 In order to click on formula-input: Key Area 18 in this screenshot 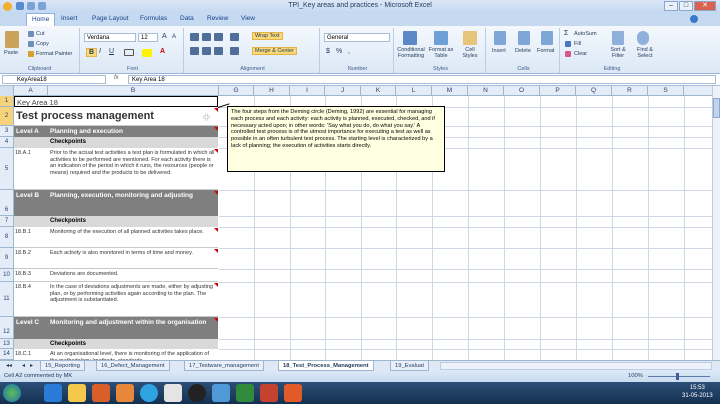, I will do `click(422, 79)`.